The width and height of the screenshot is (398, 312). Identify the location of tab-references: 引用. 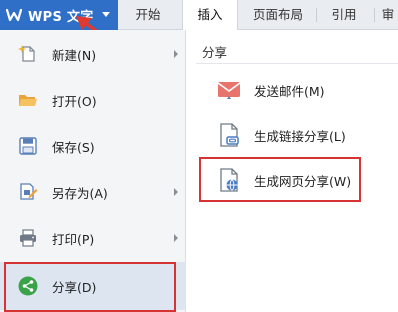
(344, 15).